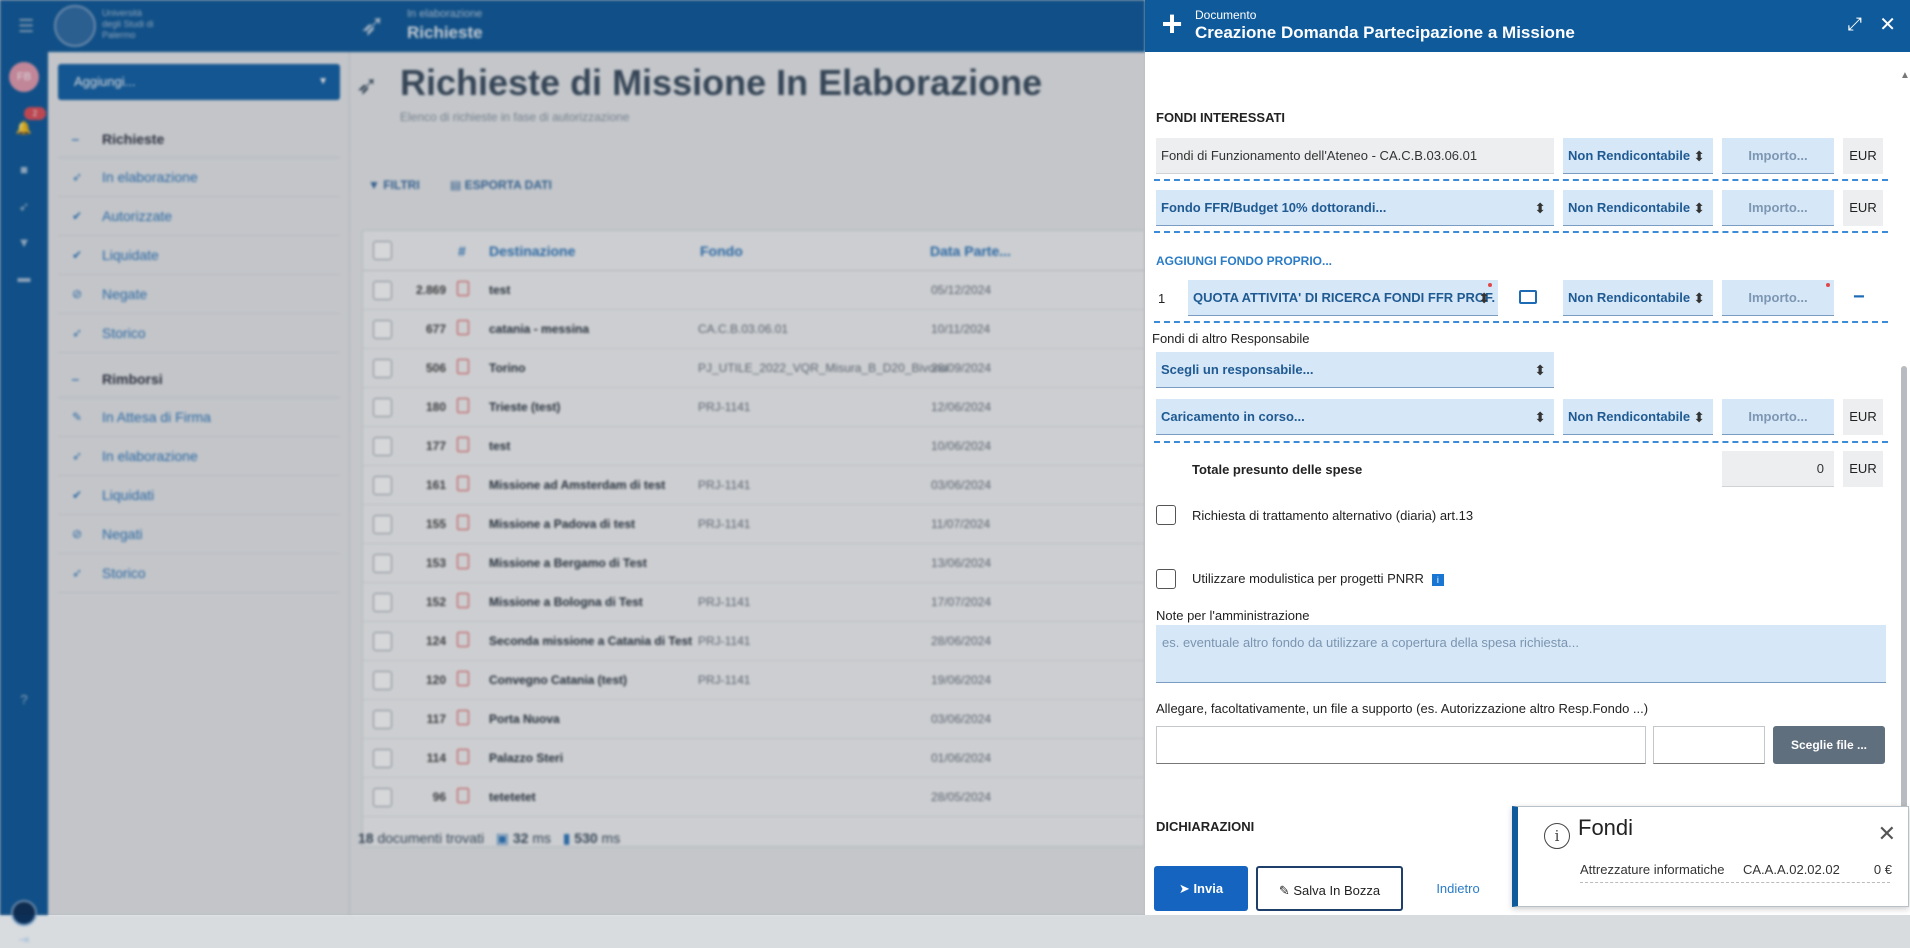 The height and width of the screenshot is (948, 1910). I want to click on declarations-title: DICHIARAZIONI, so click(1205, 826).